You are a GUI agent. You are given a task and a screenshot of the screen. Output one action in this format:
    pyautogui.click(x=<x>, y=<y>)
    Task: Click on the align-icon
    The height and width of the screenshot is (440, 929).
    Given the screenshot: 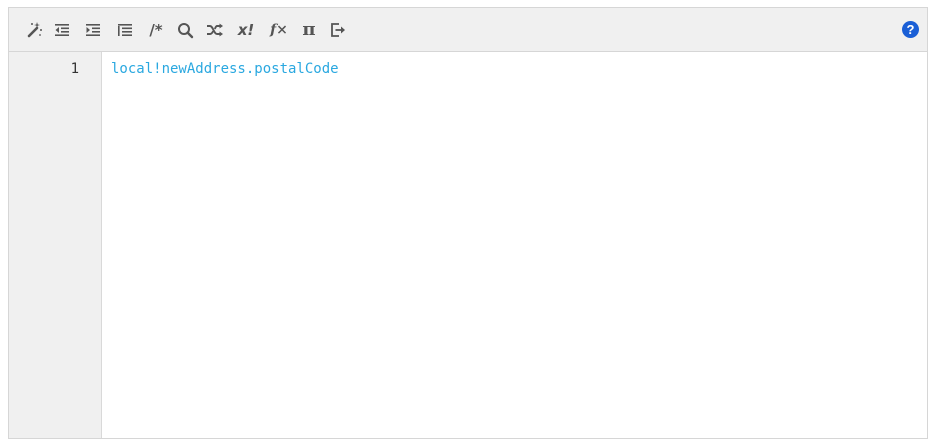 What is the action you would take?
    pyautogui.click(x=125, y=30)
    